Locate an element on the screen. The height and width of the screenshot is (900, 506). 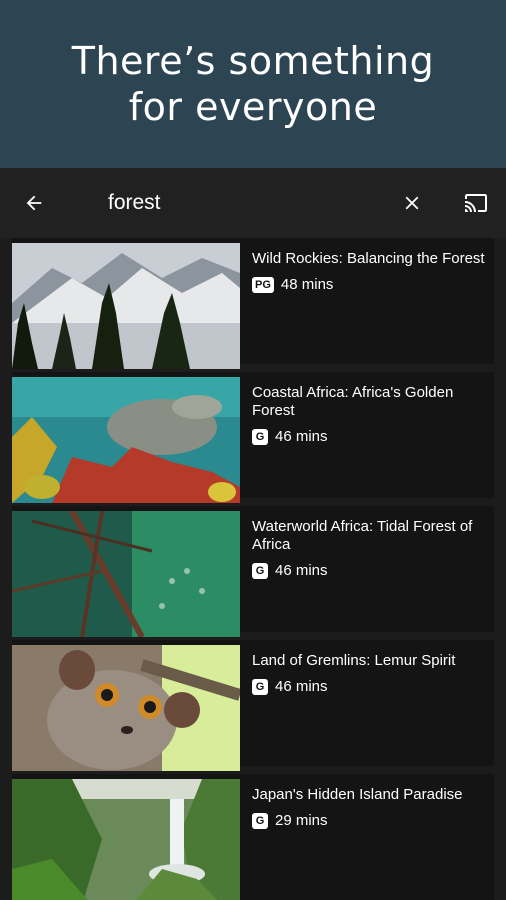
search-input is located at coordinates (243, 203).